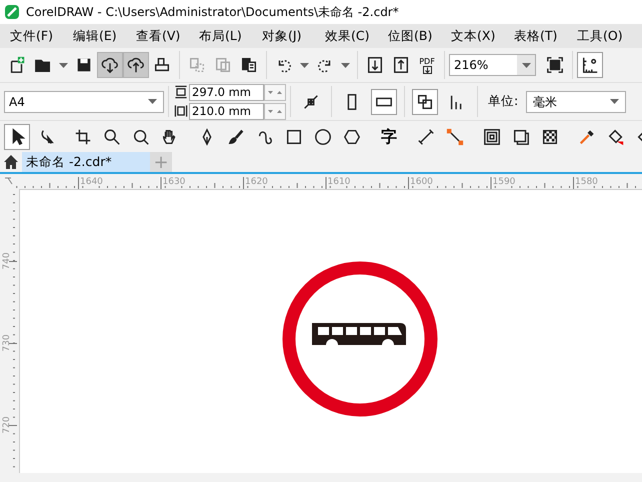  I want to click on menu-item: 对象(J), so click(283, 36).